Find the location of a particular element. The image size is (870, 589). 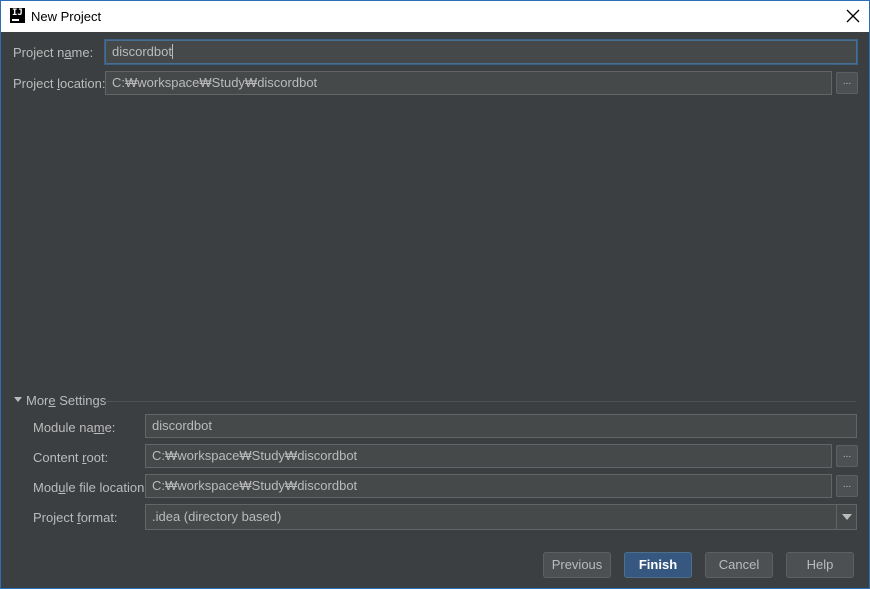

previous-button: Previous is located at coordinates (577, 565).